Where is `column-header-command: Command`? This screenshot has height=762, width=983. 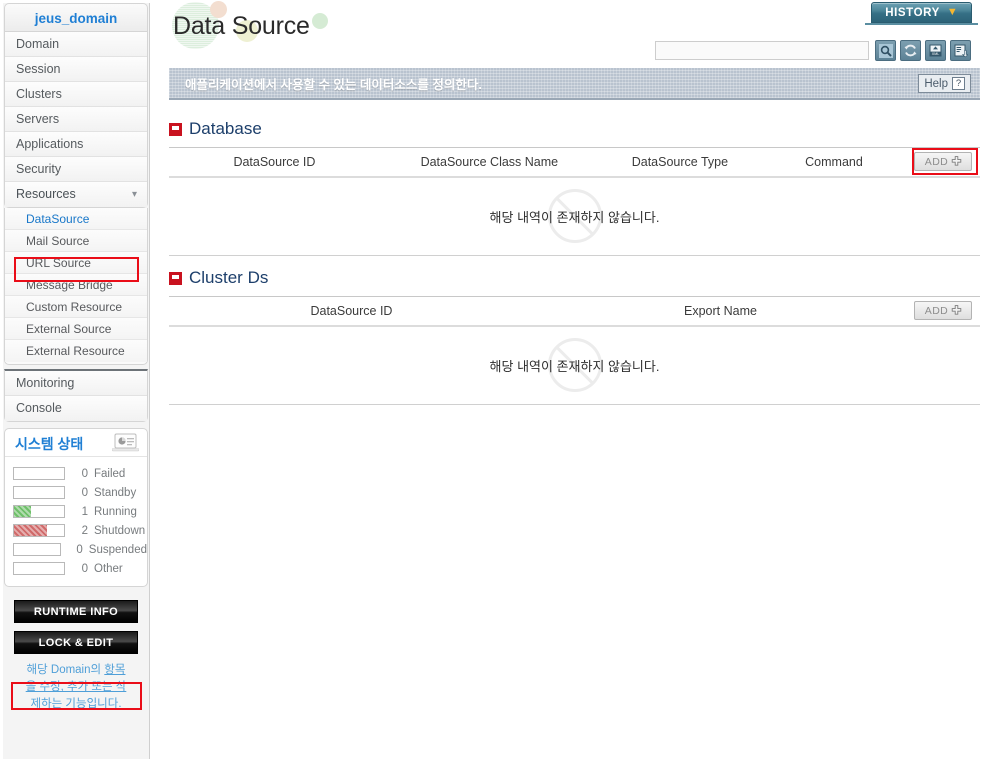 column-header-command: Command is located at coordinates (834, 162).